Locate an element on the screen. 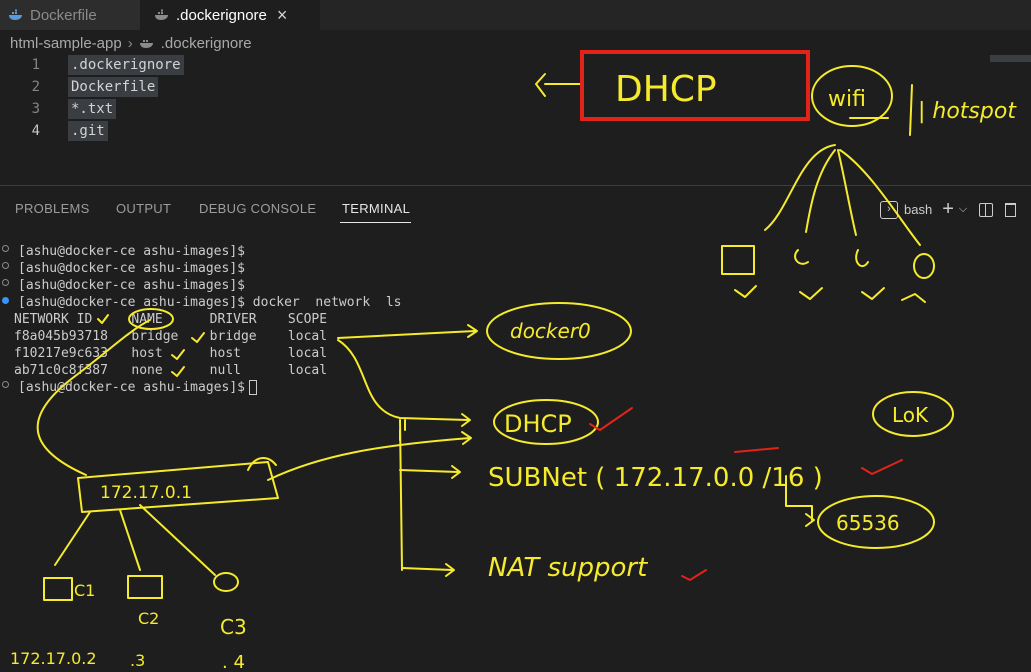 The width and height of the screenshot is (1031, 672). container-ip-label: . 4 is located at coordinates (233, 662).